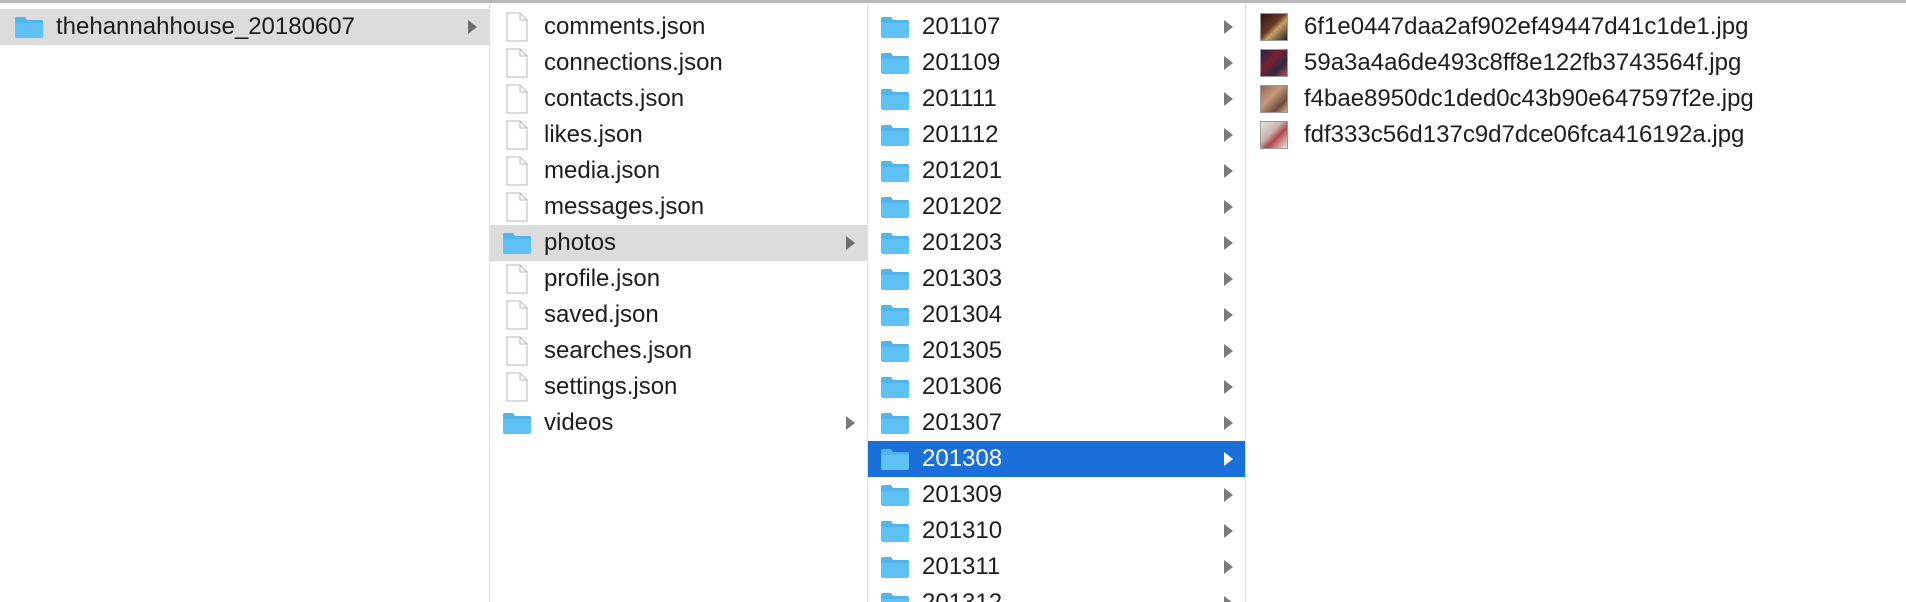 The image size is (1906, 602). Describe the element at coordinates (1529, 98) in the screenshot. I see `item-label: f4bae8950dc1ded0c43b90e647597f2e.jpg` at that location.